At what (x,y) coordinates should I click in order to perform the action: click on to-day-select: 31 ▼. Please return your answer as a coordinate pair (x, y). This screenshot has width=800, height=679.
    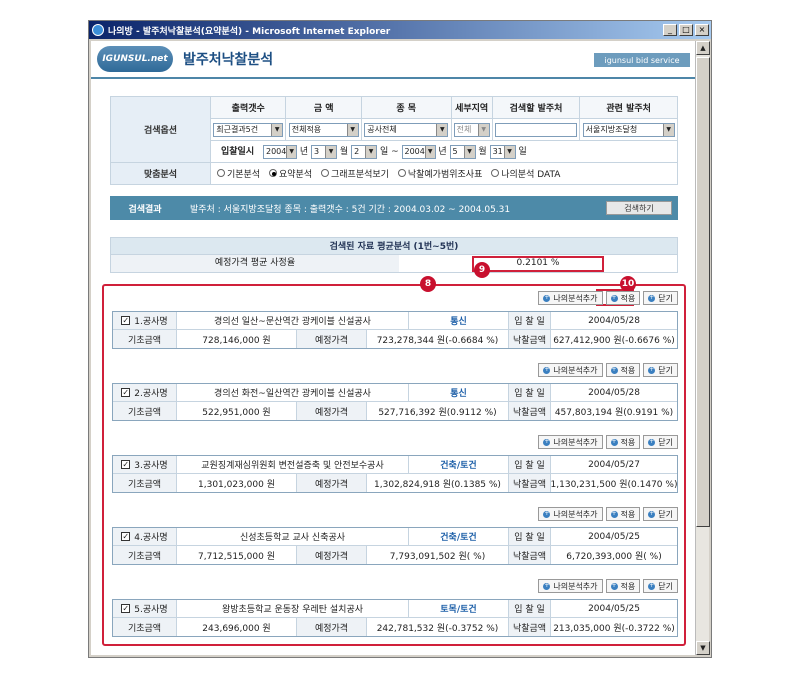
    Looking at the image, I should click on (502, 151).